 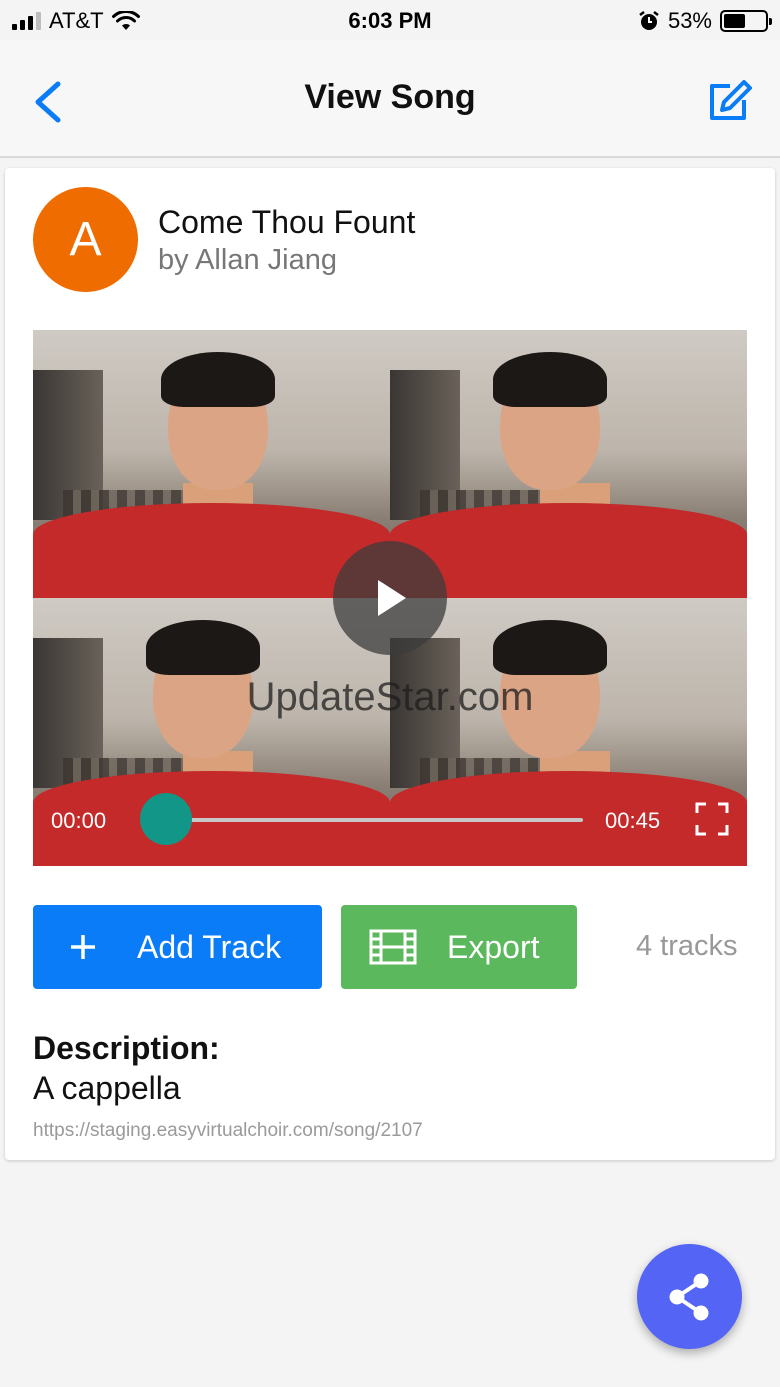 I want to click on song-author: by Allan Jiang, so click(x=247, y=260).